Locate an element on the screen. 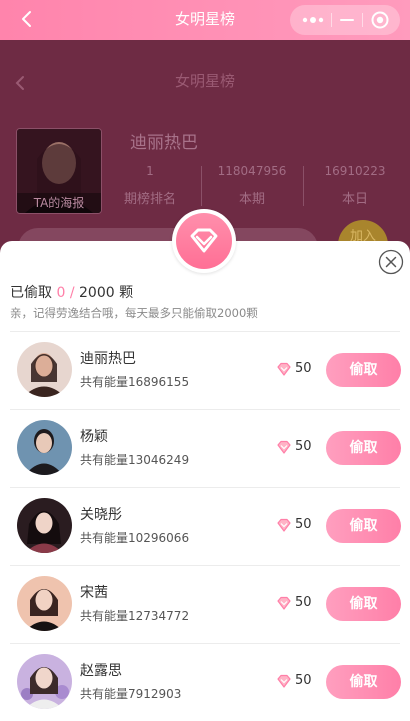 The width and height of the screenshot is (410, 721). stolen-label: 已偷取 is located at coordinates (31, 293).